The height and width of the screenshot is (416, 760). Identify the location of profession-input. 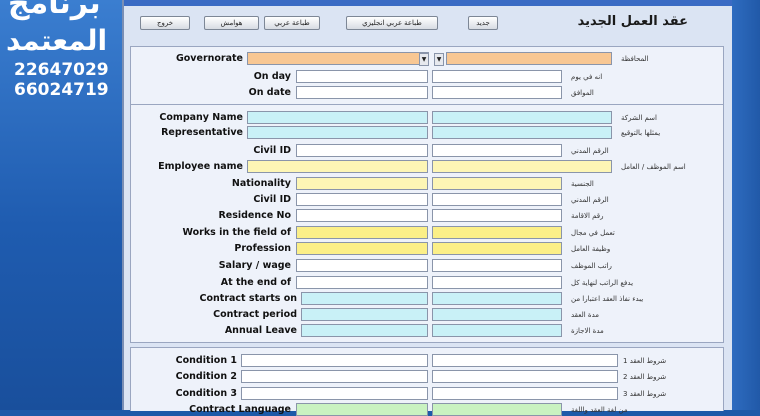
(362, 248).